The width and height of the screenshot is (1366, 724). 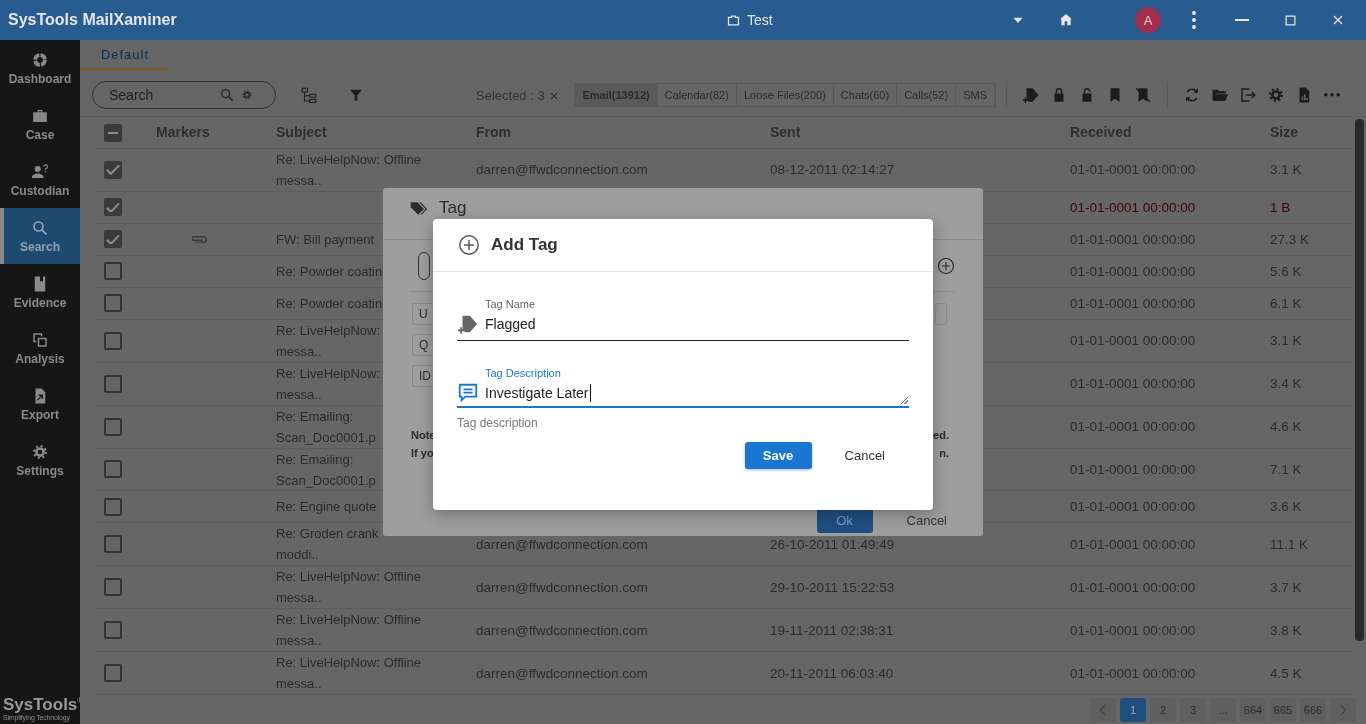 What do you see at coordinates (1103, 709) in the screenshot?
I see `previous-page-button` at bounding box center [1103, 709].